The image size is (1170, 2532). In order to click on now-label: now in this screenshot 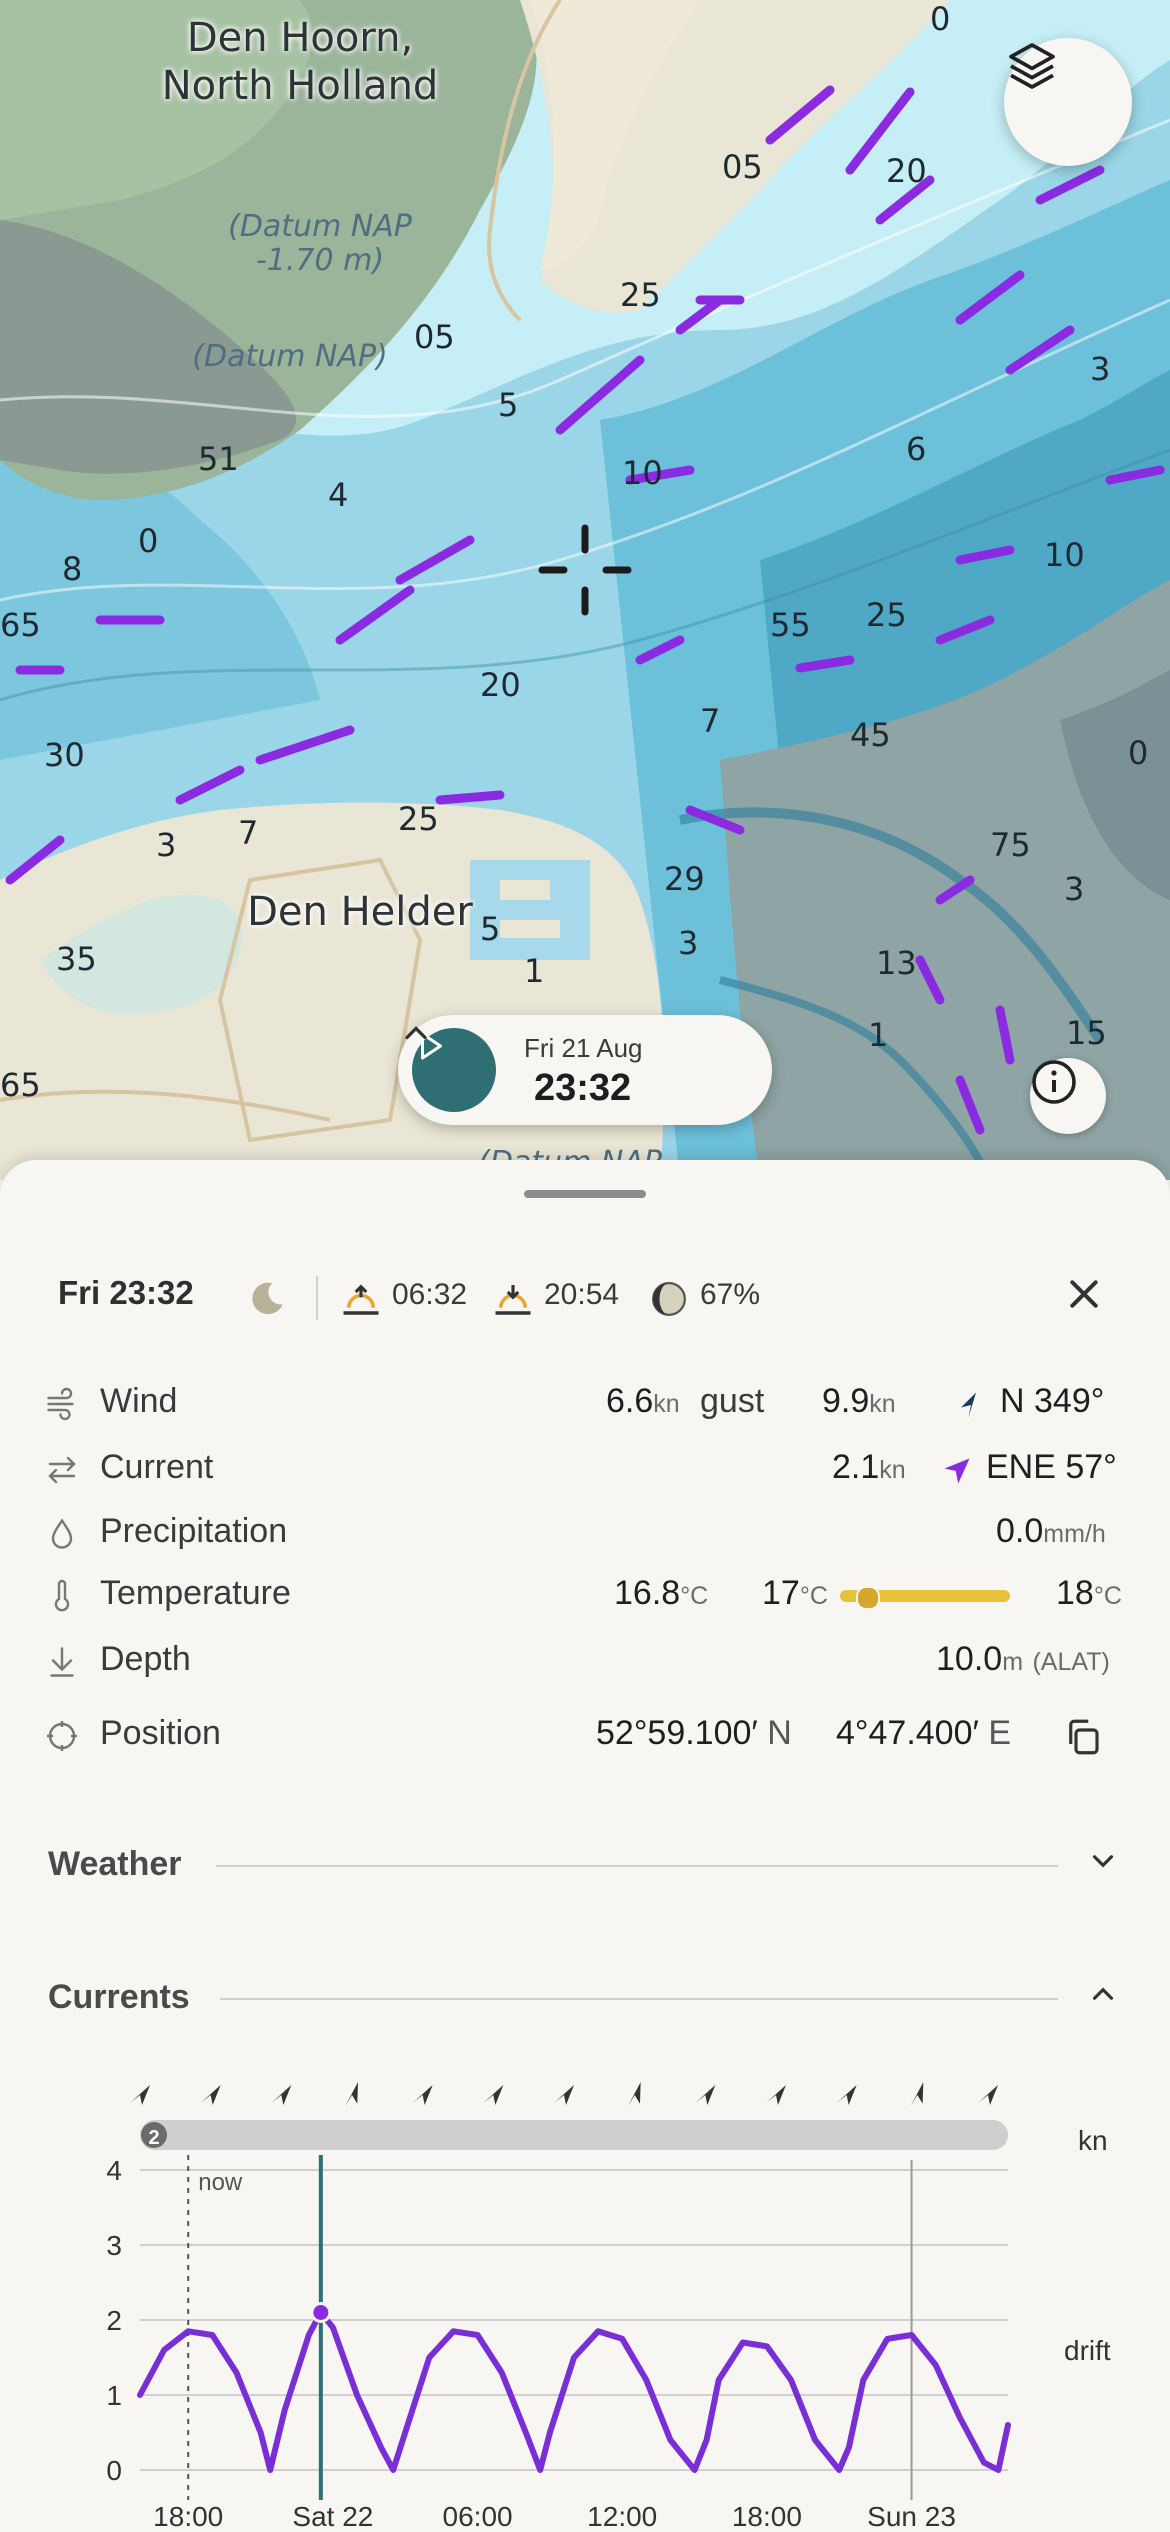, I will do `click(220, 2182)`.